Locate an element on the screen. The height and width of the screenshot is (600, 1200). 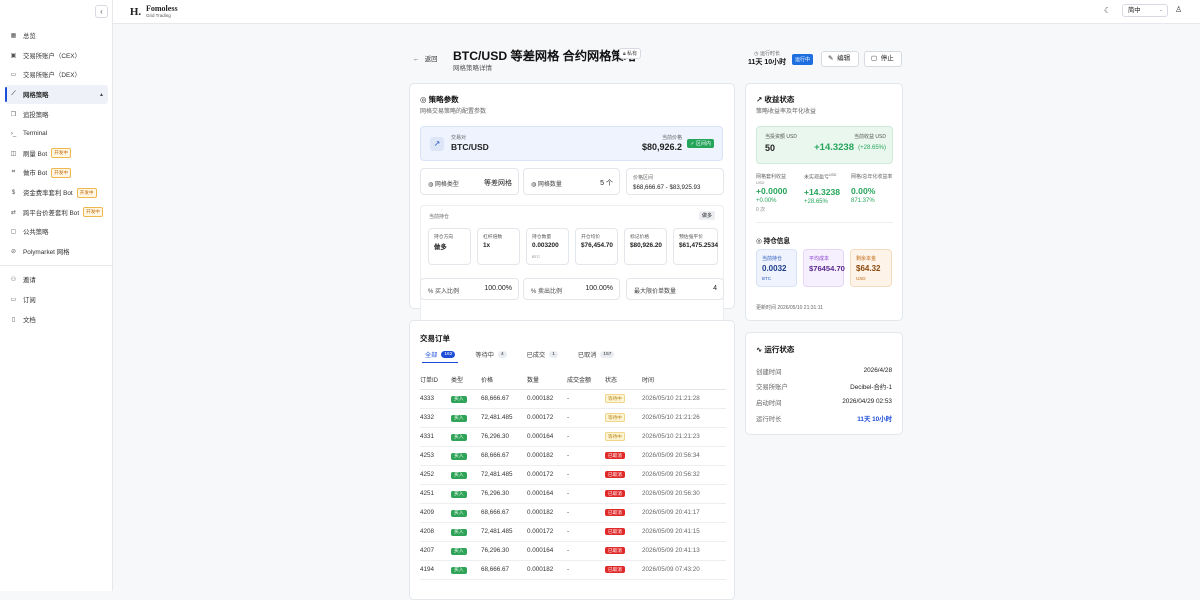
sidebar-item-polymarket: ⊘ Polymarket 网格 is located at coordinates (56, 252).